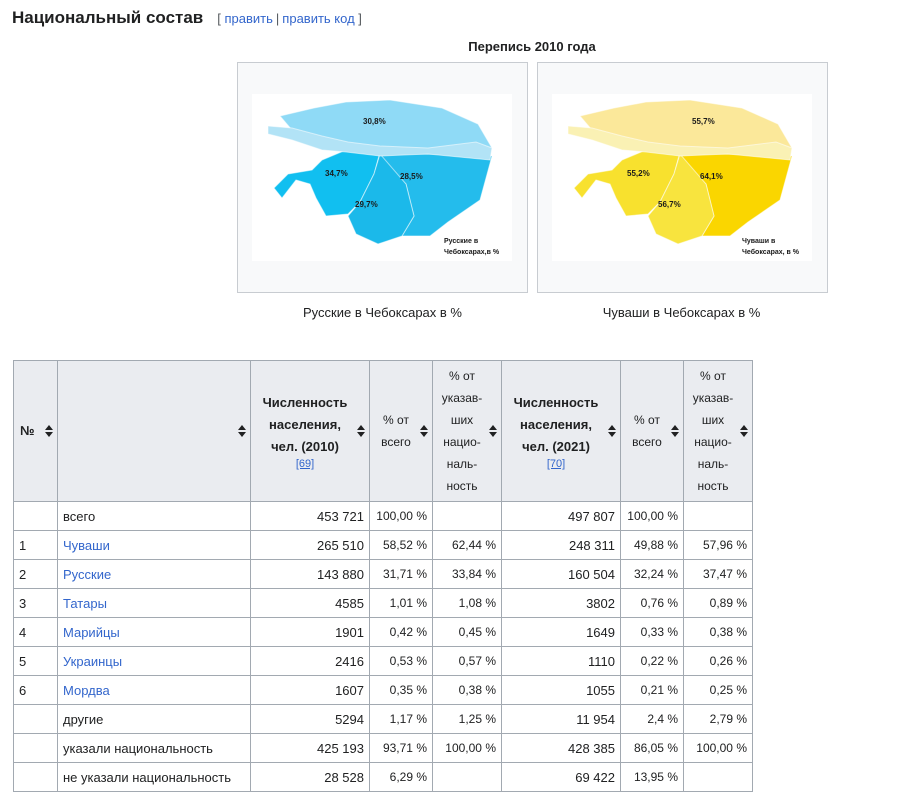 This screenshot has width=918, height=794. Describe the element at coordinates (35, 431) in the screenshot. I see `header-no: №` at that location.